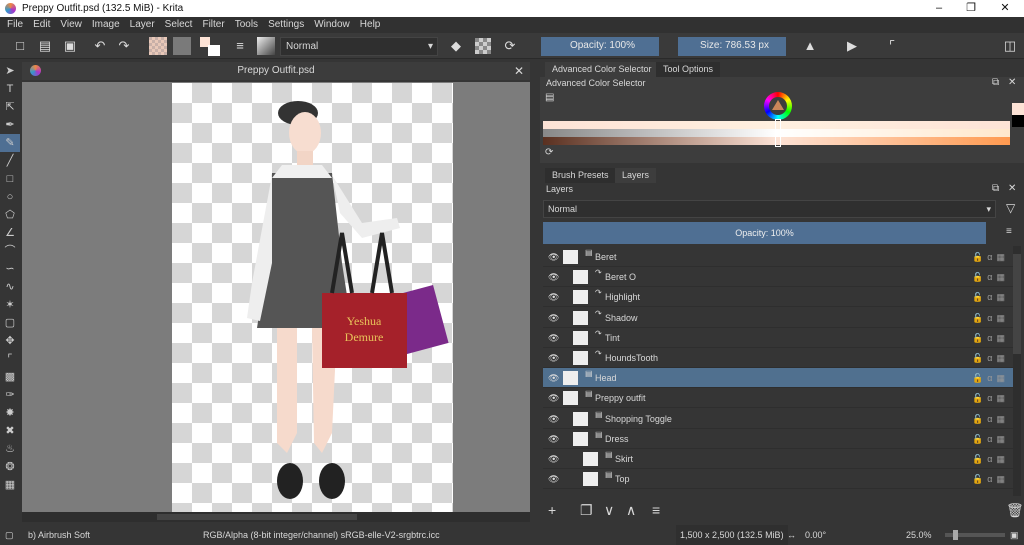 This screenshot has height=545, width=1024. Describe the element at coordinates (622, 297) in the screenshot. I see `layer-name: Highlight` at that location.